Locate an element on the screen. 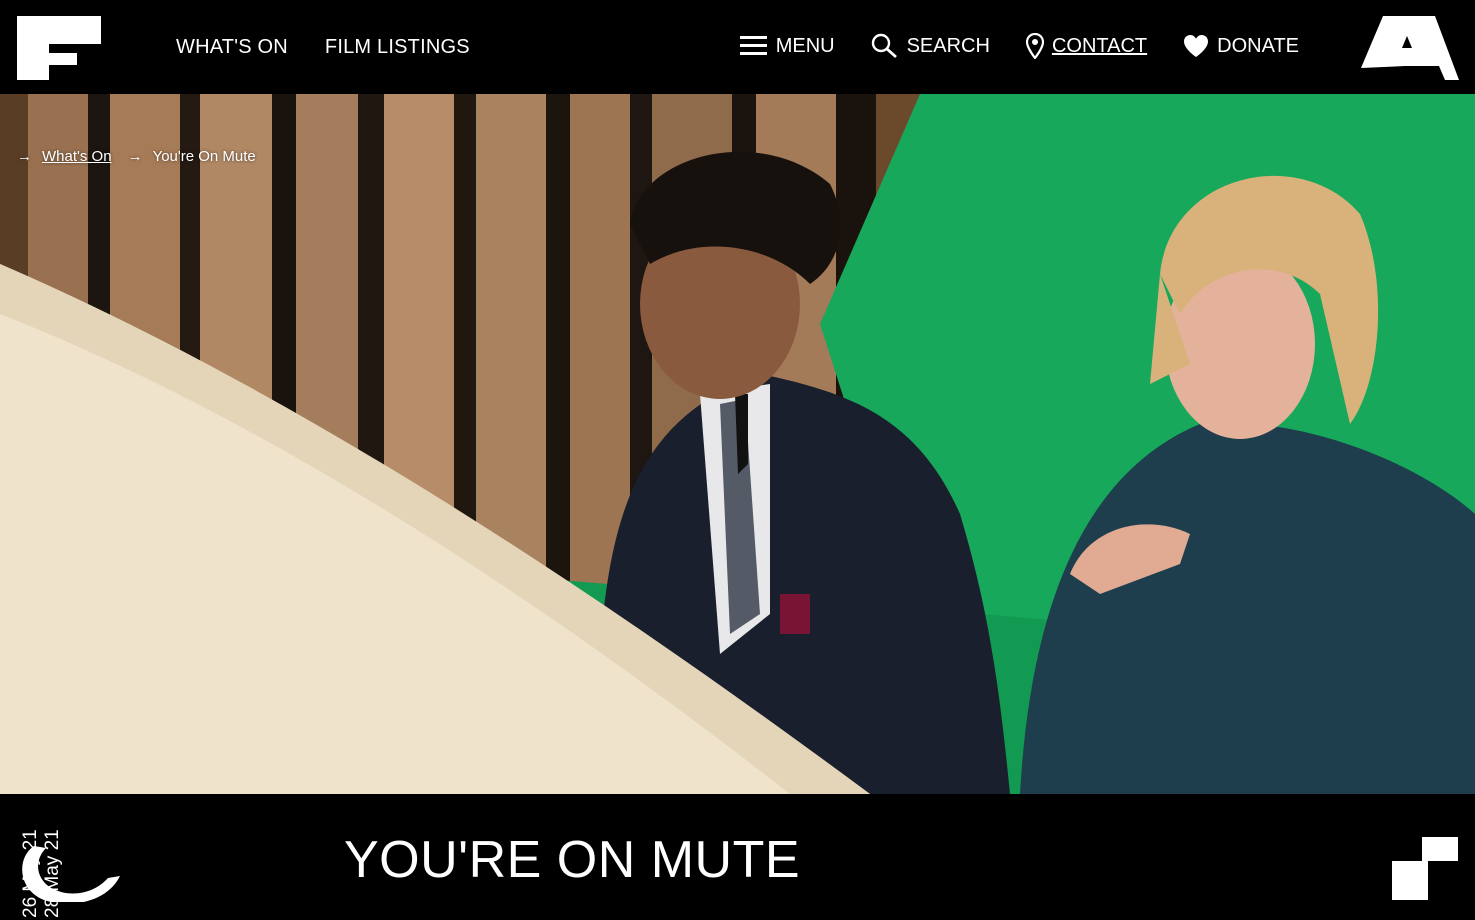 The image size is (1475, 920). breadcrumb-current: You're On Mute is located at coordinates (204, 156).